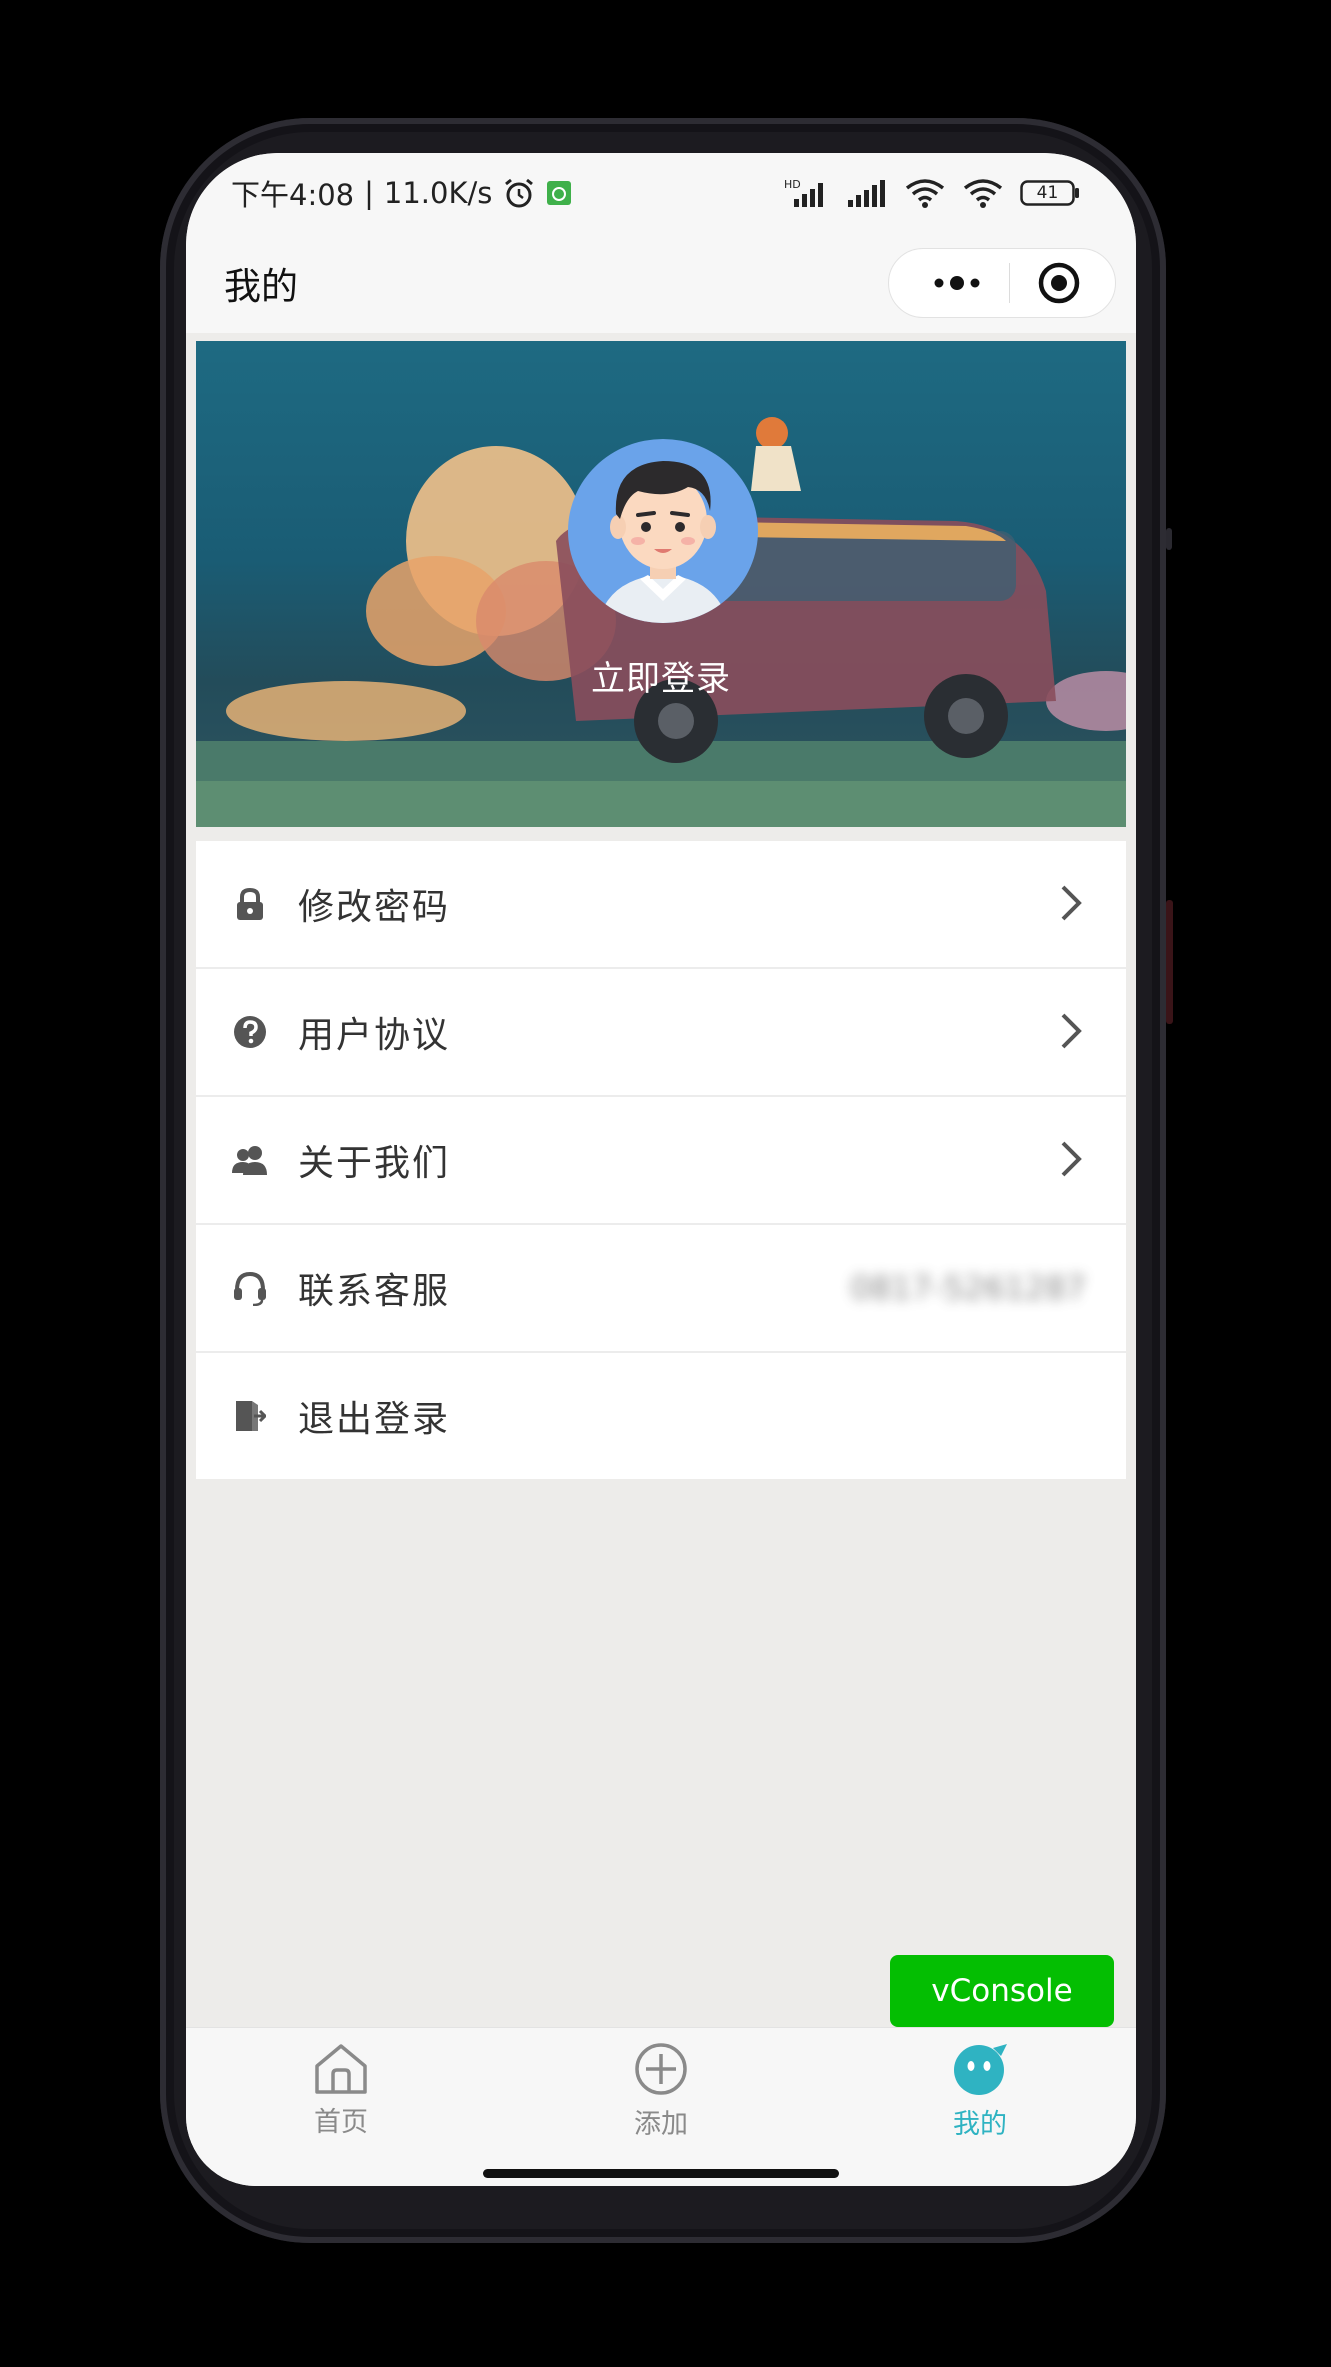  Describe the element at coordinates (792, 184) in the screenshot. I see `hd-label: HD` at that location.